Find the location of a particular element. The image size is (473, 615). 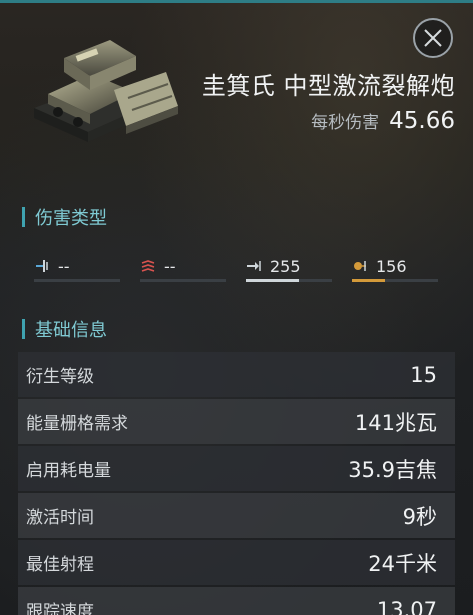

base-info-title: 基础信息 is located at coordinates (71, 330).